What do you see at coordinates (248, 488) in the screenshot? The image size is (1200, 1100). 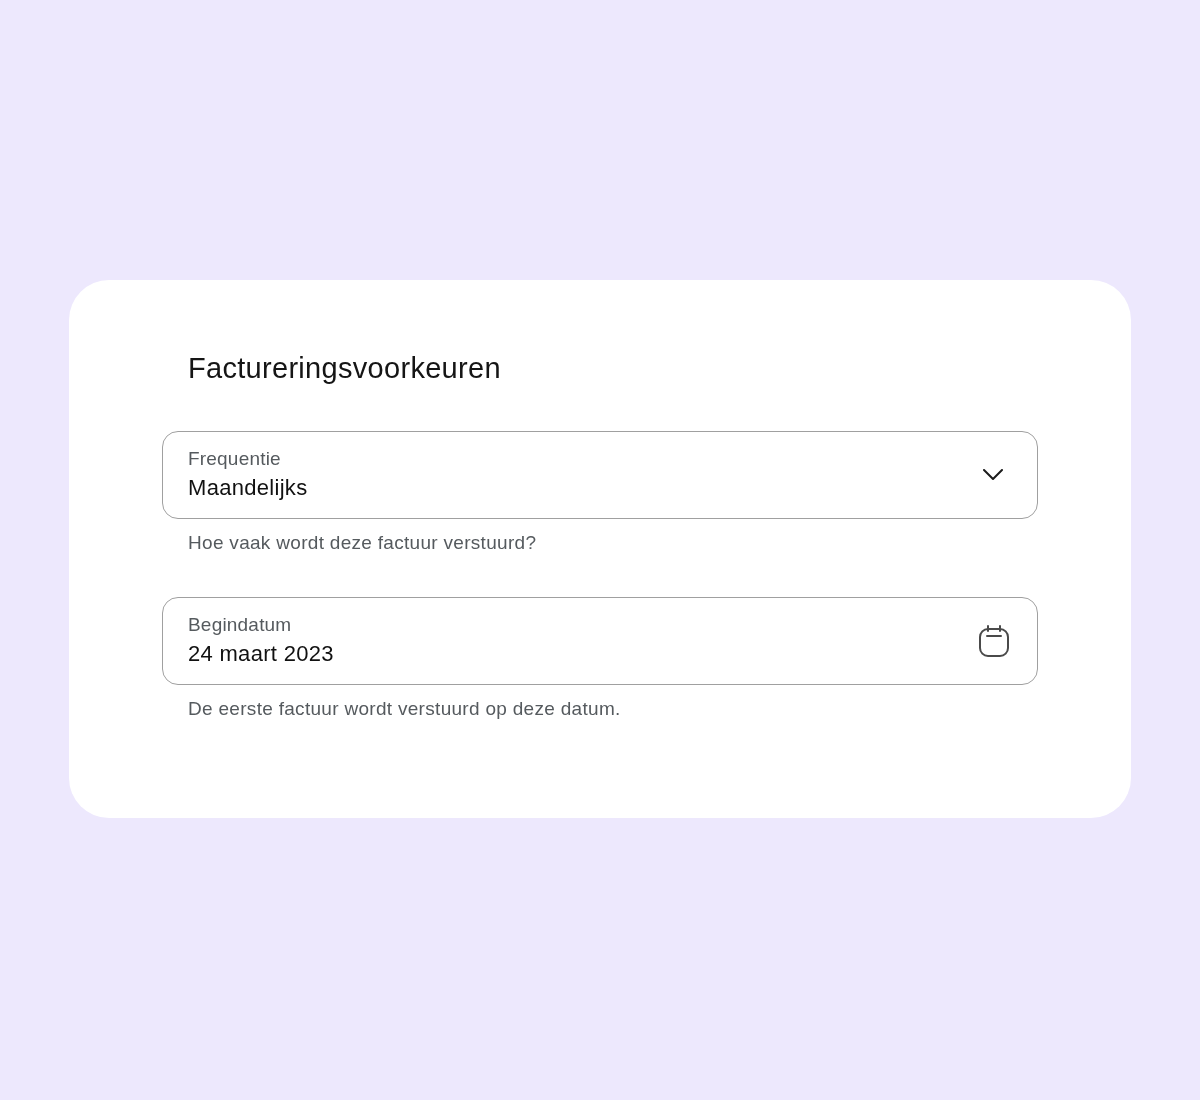 I see `field-value: Maandelijks` at bounding box center [248, 488].